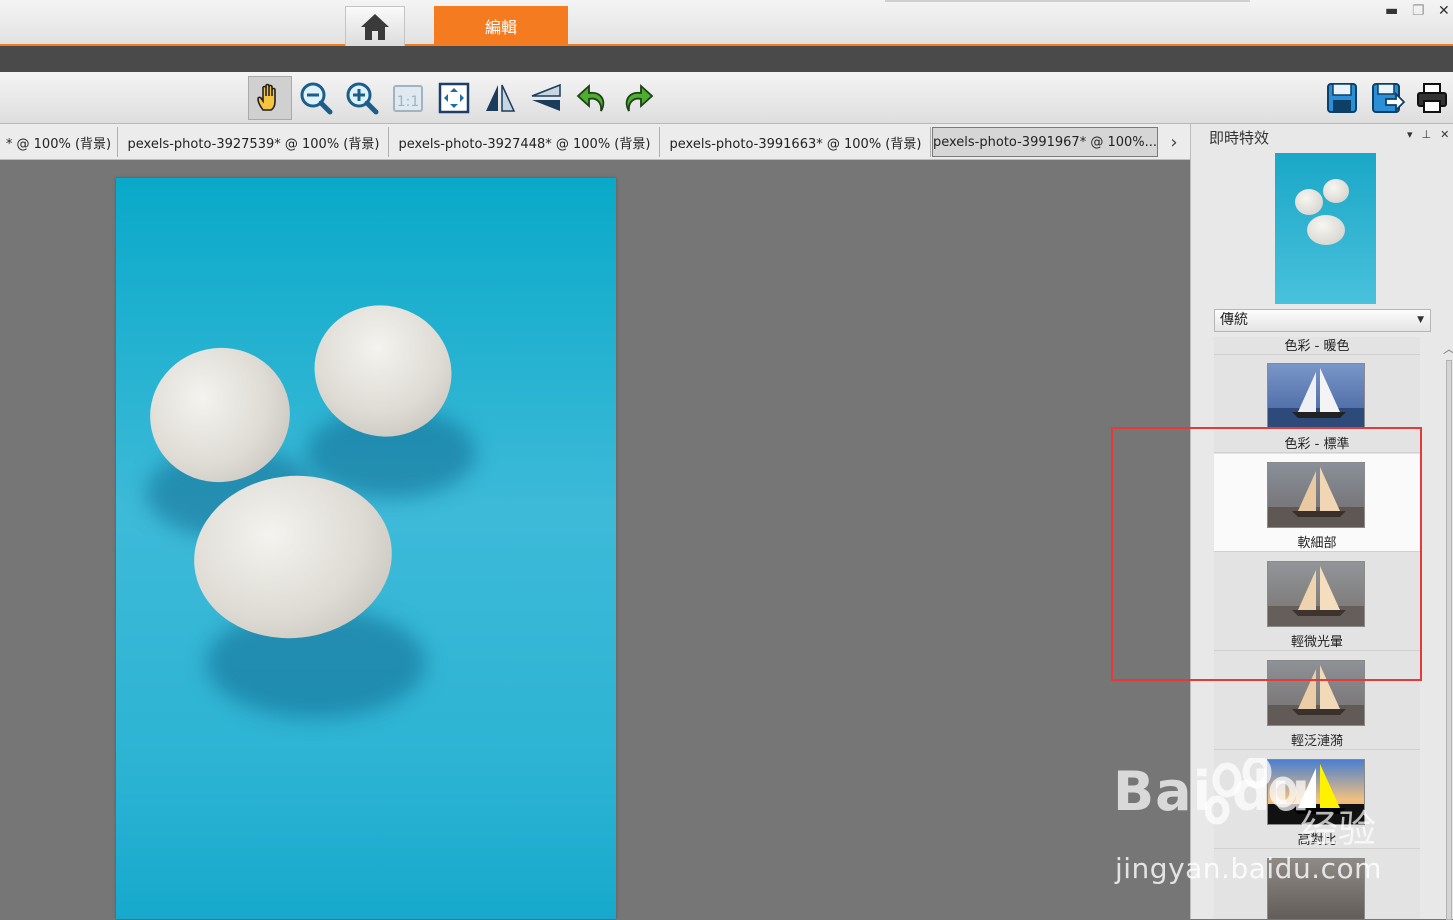 This screenshot has height=920, width=1453. I want to click on zoom-in-icon, so click(362, 98).